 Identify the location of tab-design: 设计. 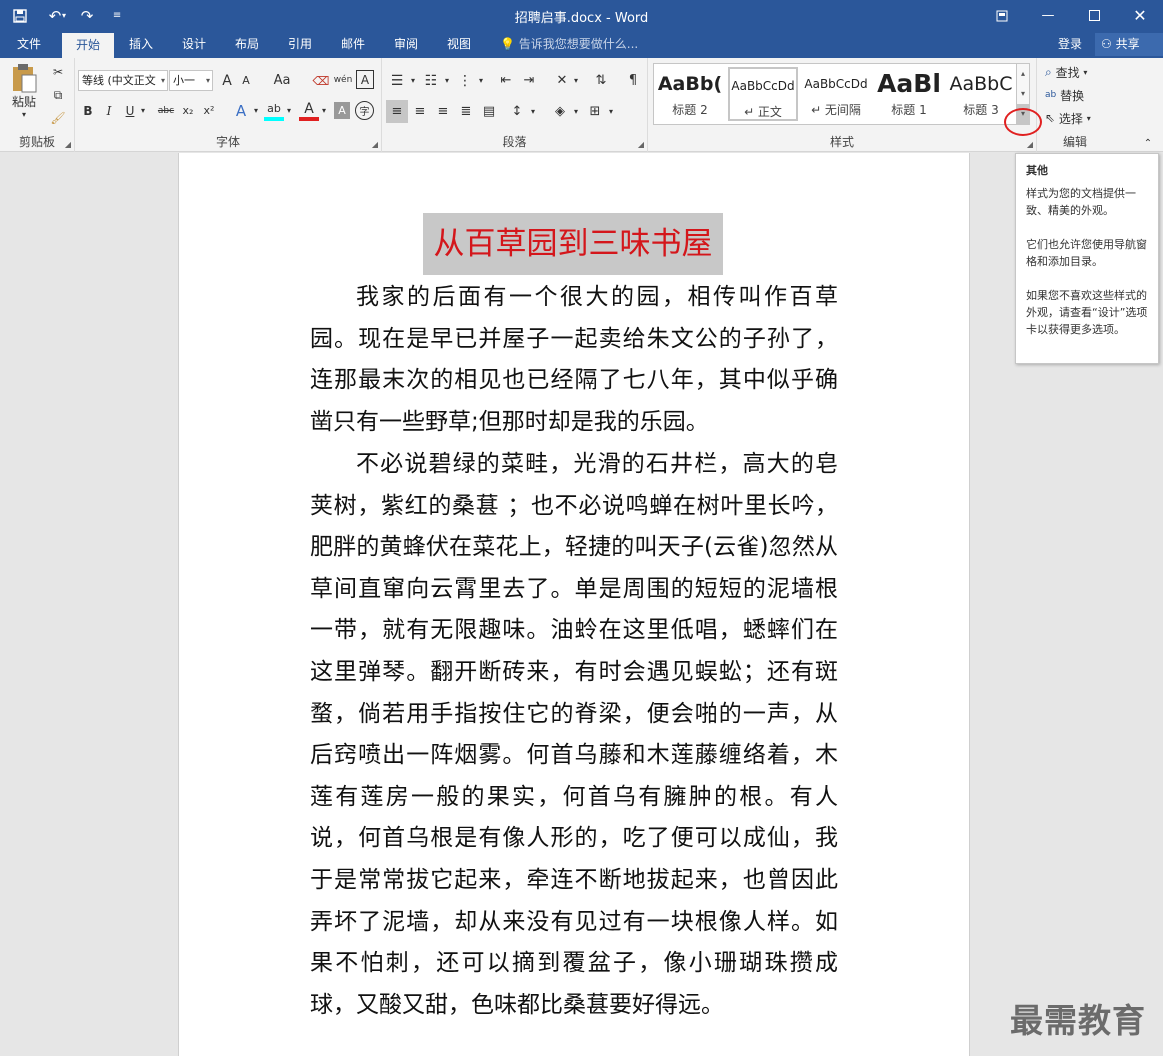
(194, 44).